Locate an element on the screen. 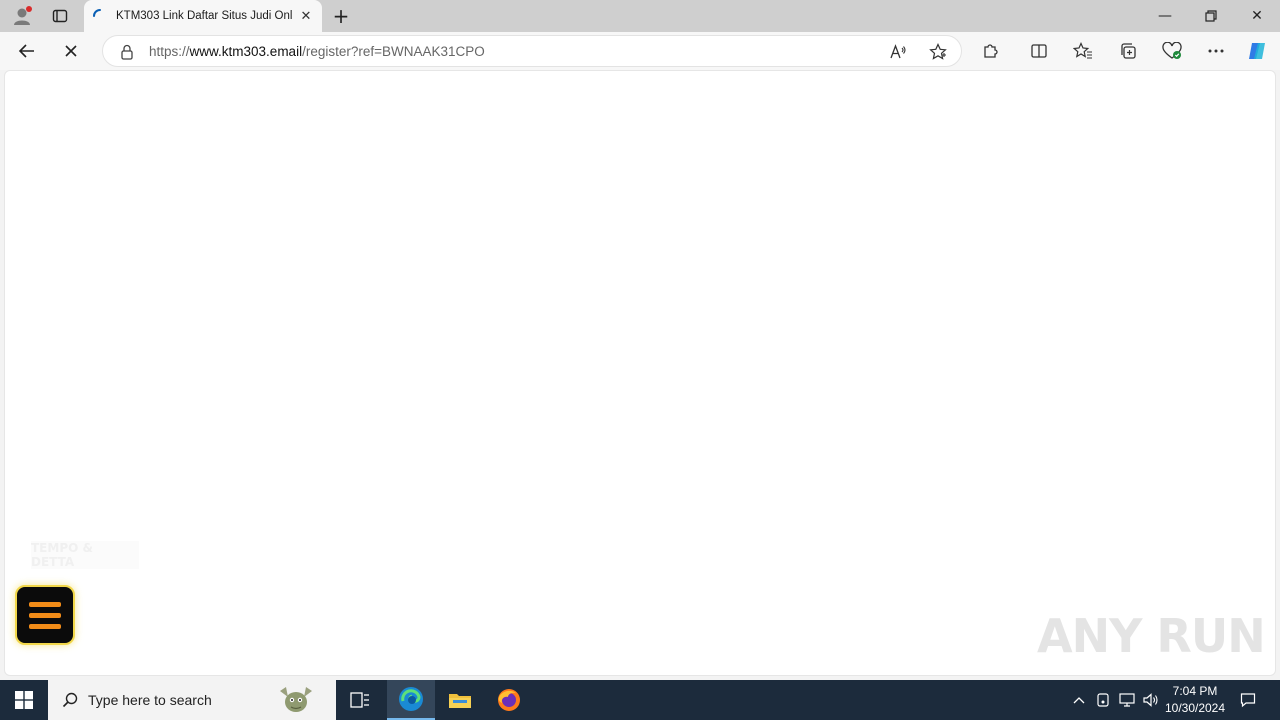 This screenshot has width=1280, height=720. tray-network is located at coordinates (1127, 700).